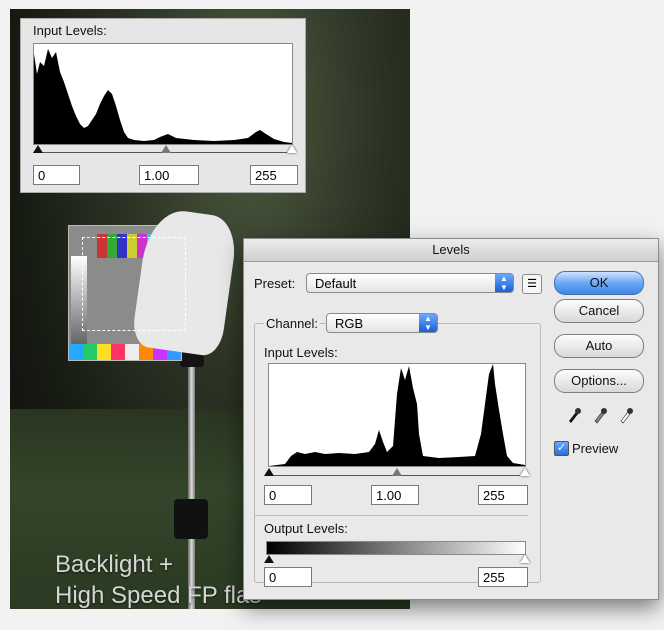 This screenshot has width=664, height=630. I want to click on input-white-point-slider, so click(525, 472).